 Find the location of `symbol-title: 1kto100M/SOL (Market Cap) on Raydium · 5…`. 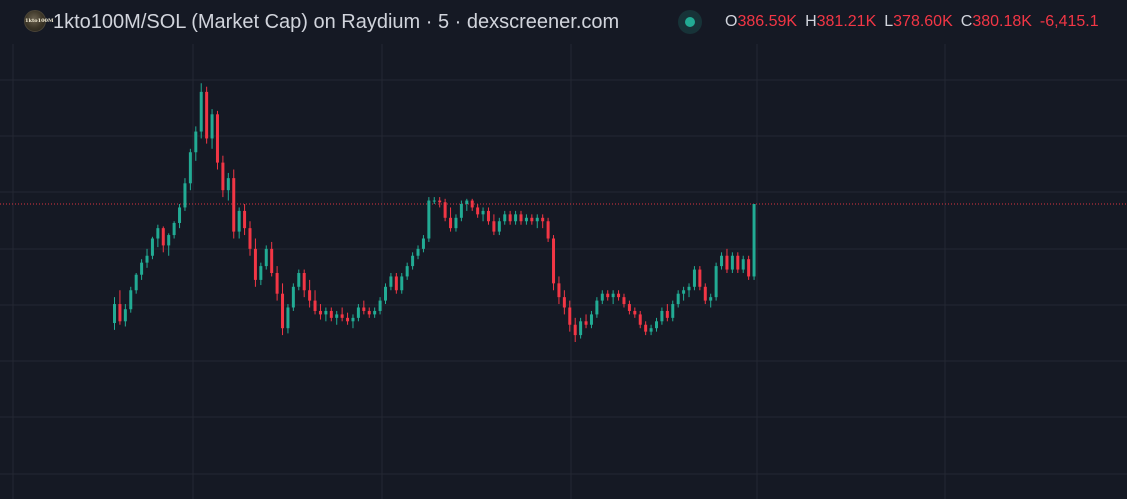

symbol-title: 1kto100M/SOL (Market Cap) on Raydium · 5… is located at coordinates (336, 22).